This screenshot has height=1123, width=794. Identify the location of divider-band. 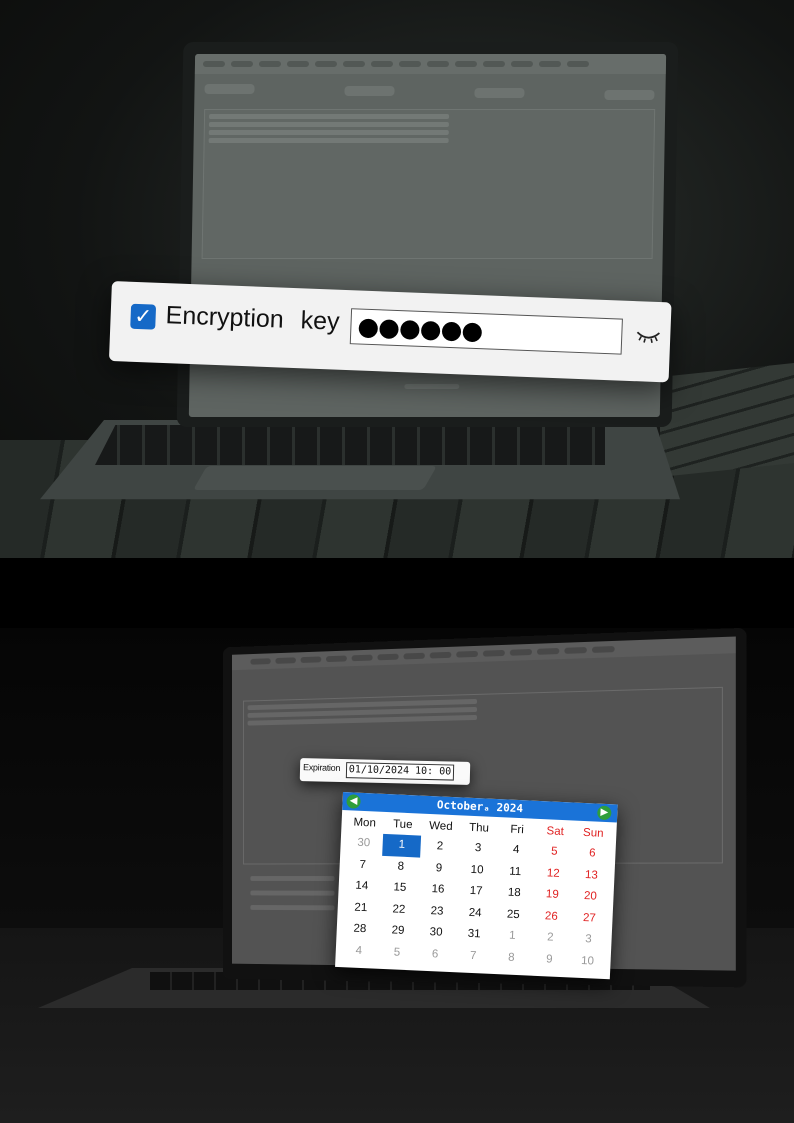
(397, 593).